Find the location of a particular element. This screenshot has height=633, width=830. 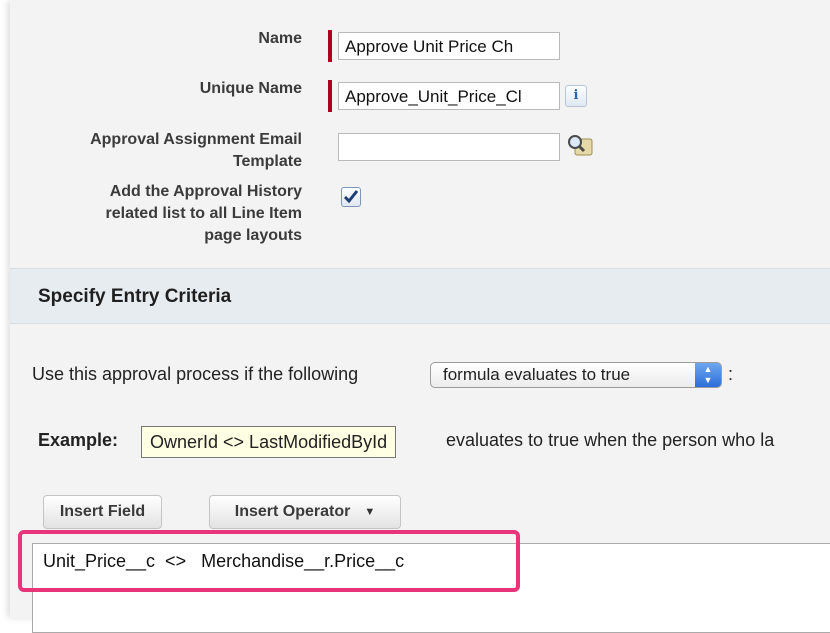

criteria-select: formula evaluates to true ▲ ▼ is located at coordinates (576, 375).